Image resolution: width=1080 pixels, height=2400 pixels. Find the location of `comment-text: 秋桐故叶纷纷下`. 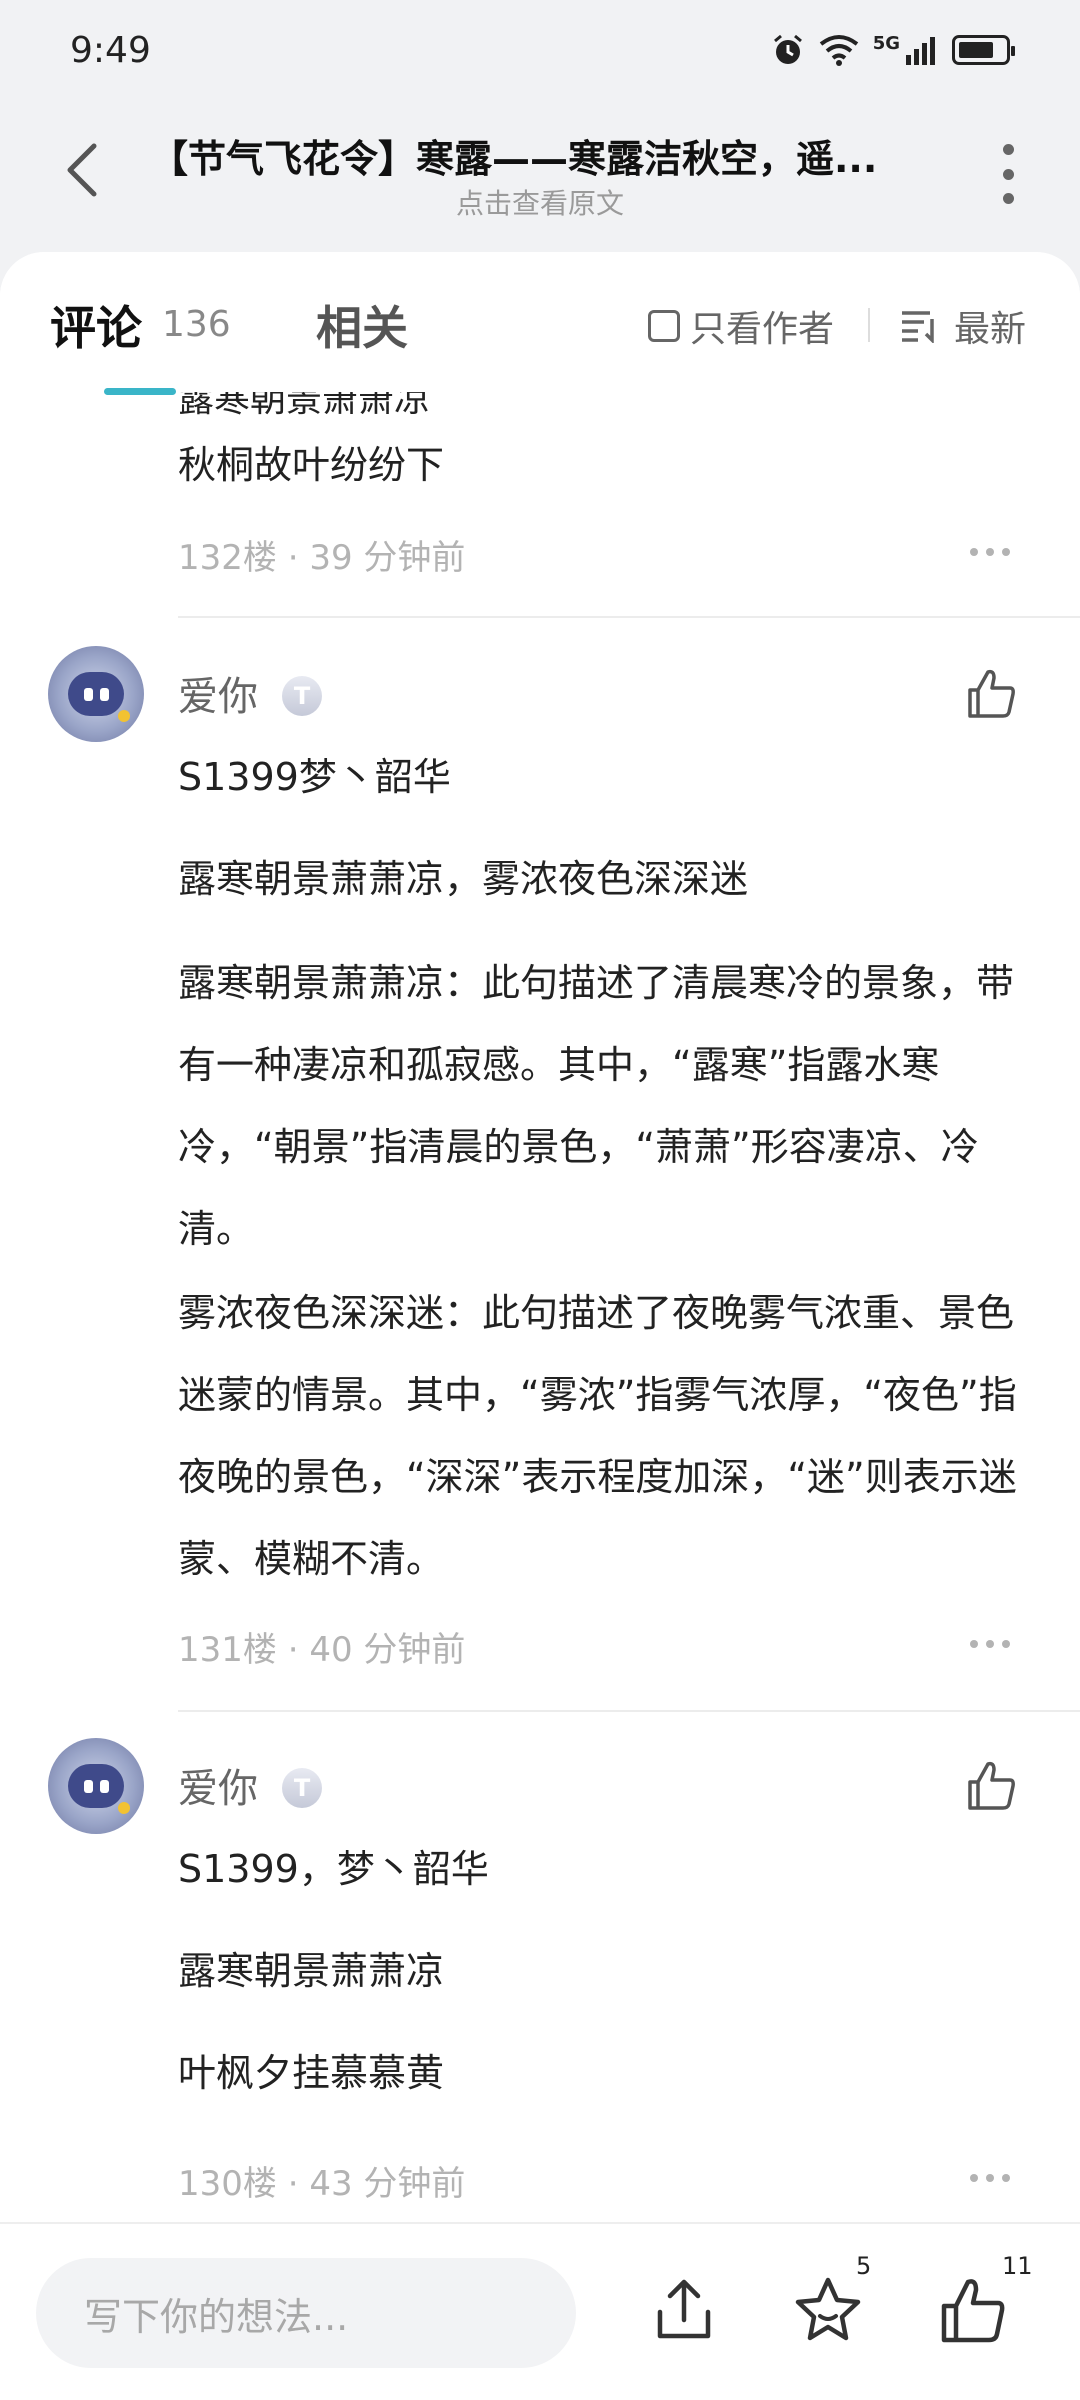

comment-text: 秋桐故叶纷纷下 is located at coordinates (311, 465).